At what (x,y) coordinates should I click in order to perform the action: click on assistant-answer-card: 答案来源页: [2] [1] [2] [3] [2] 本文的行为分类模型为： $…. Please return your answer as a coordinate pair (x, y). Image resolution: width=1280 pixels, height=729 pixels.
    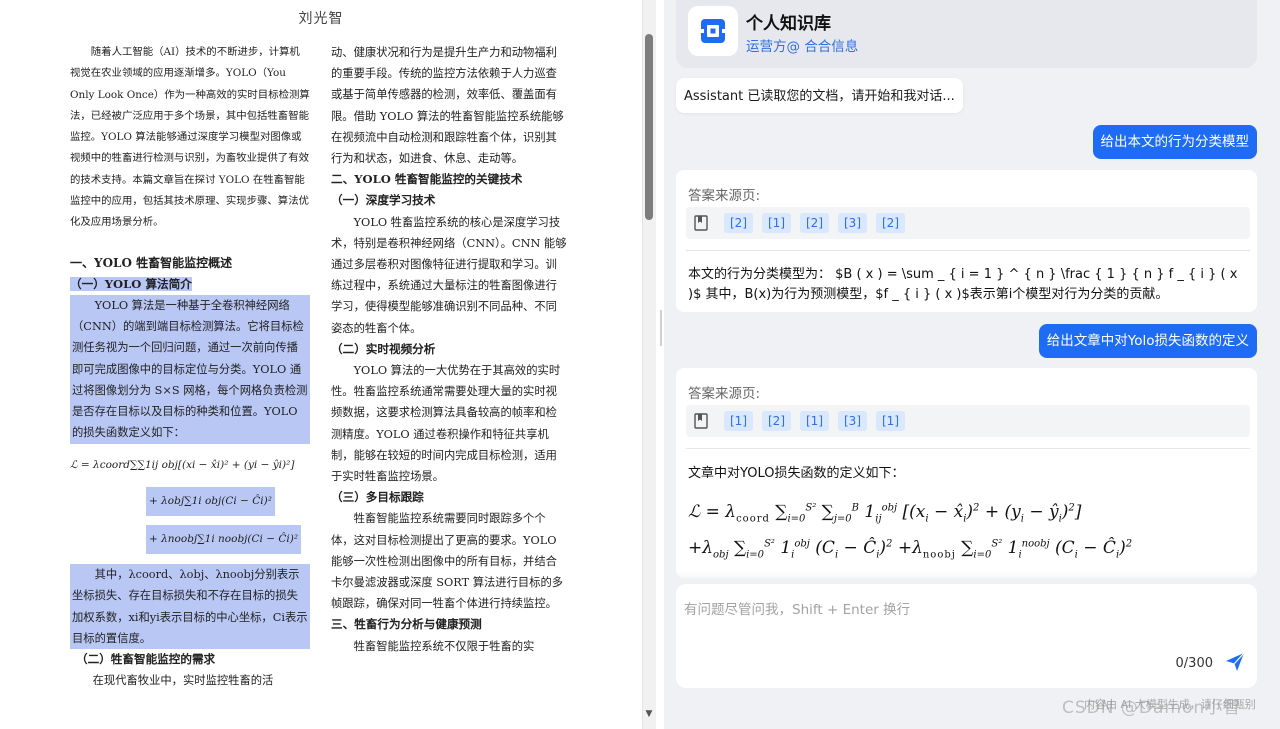
    Looking at the image, I should click on (966, 241).